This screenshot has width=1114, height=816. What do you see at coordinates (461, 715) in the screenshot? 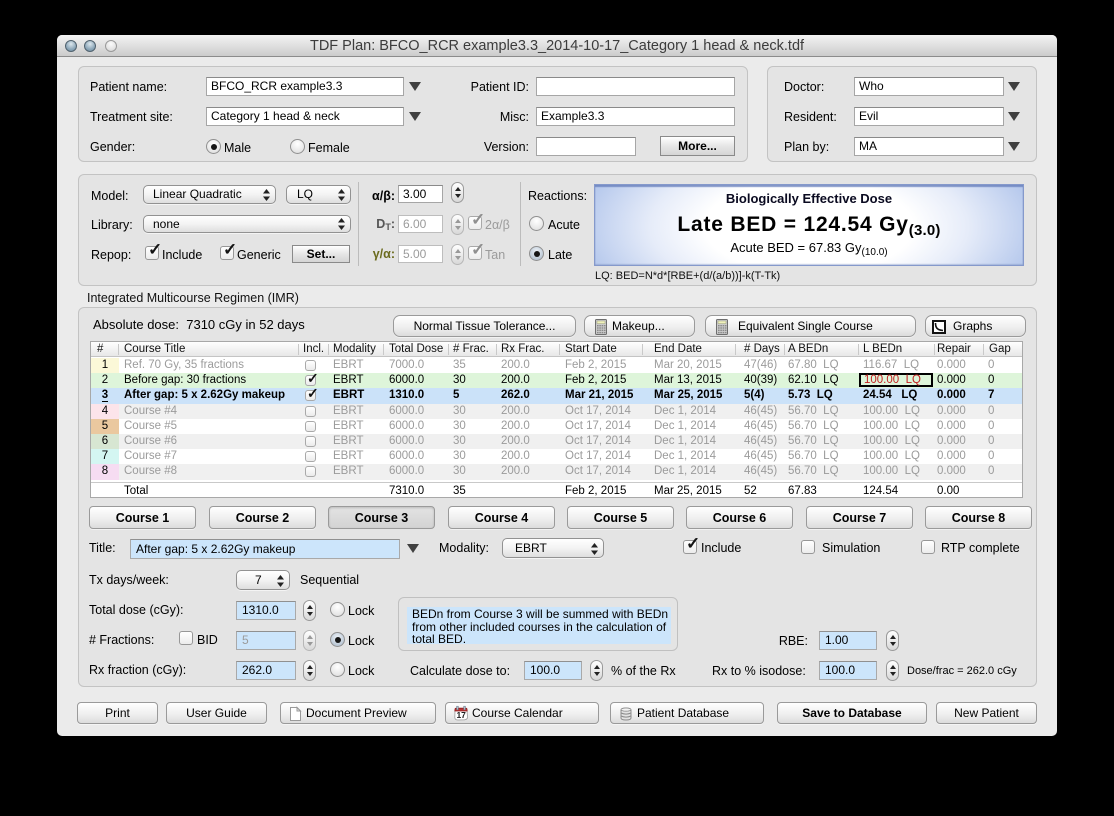
I see `svg-text: 17` at bounding box center [461, 715].